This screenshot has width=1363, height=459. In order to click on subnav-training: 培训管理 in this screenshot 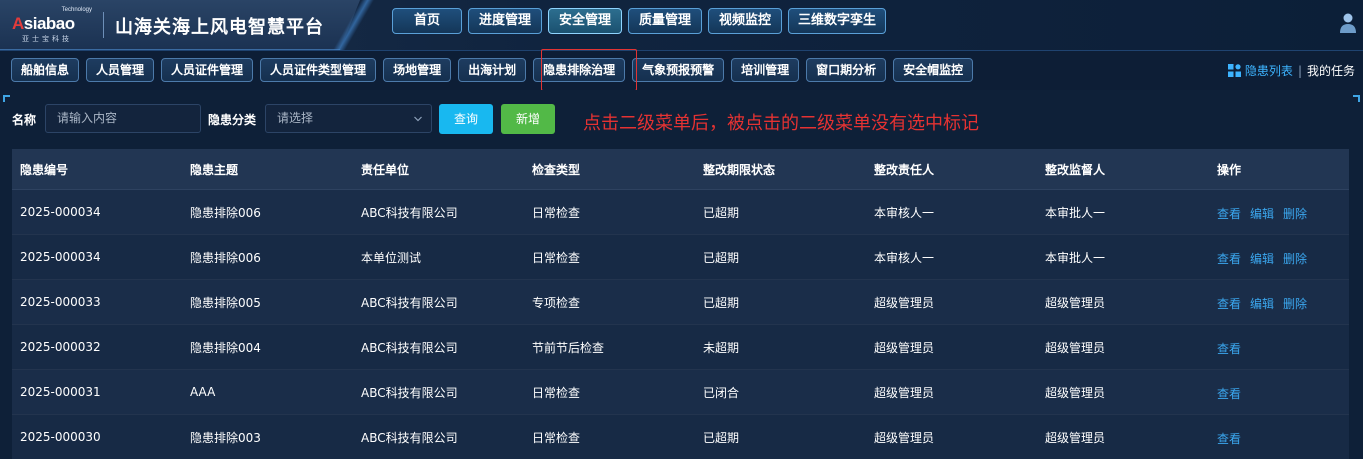, I will do `click(765, 70)`.